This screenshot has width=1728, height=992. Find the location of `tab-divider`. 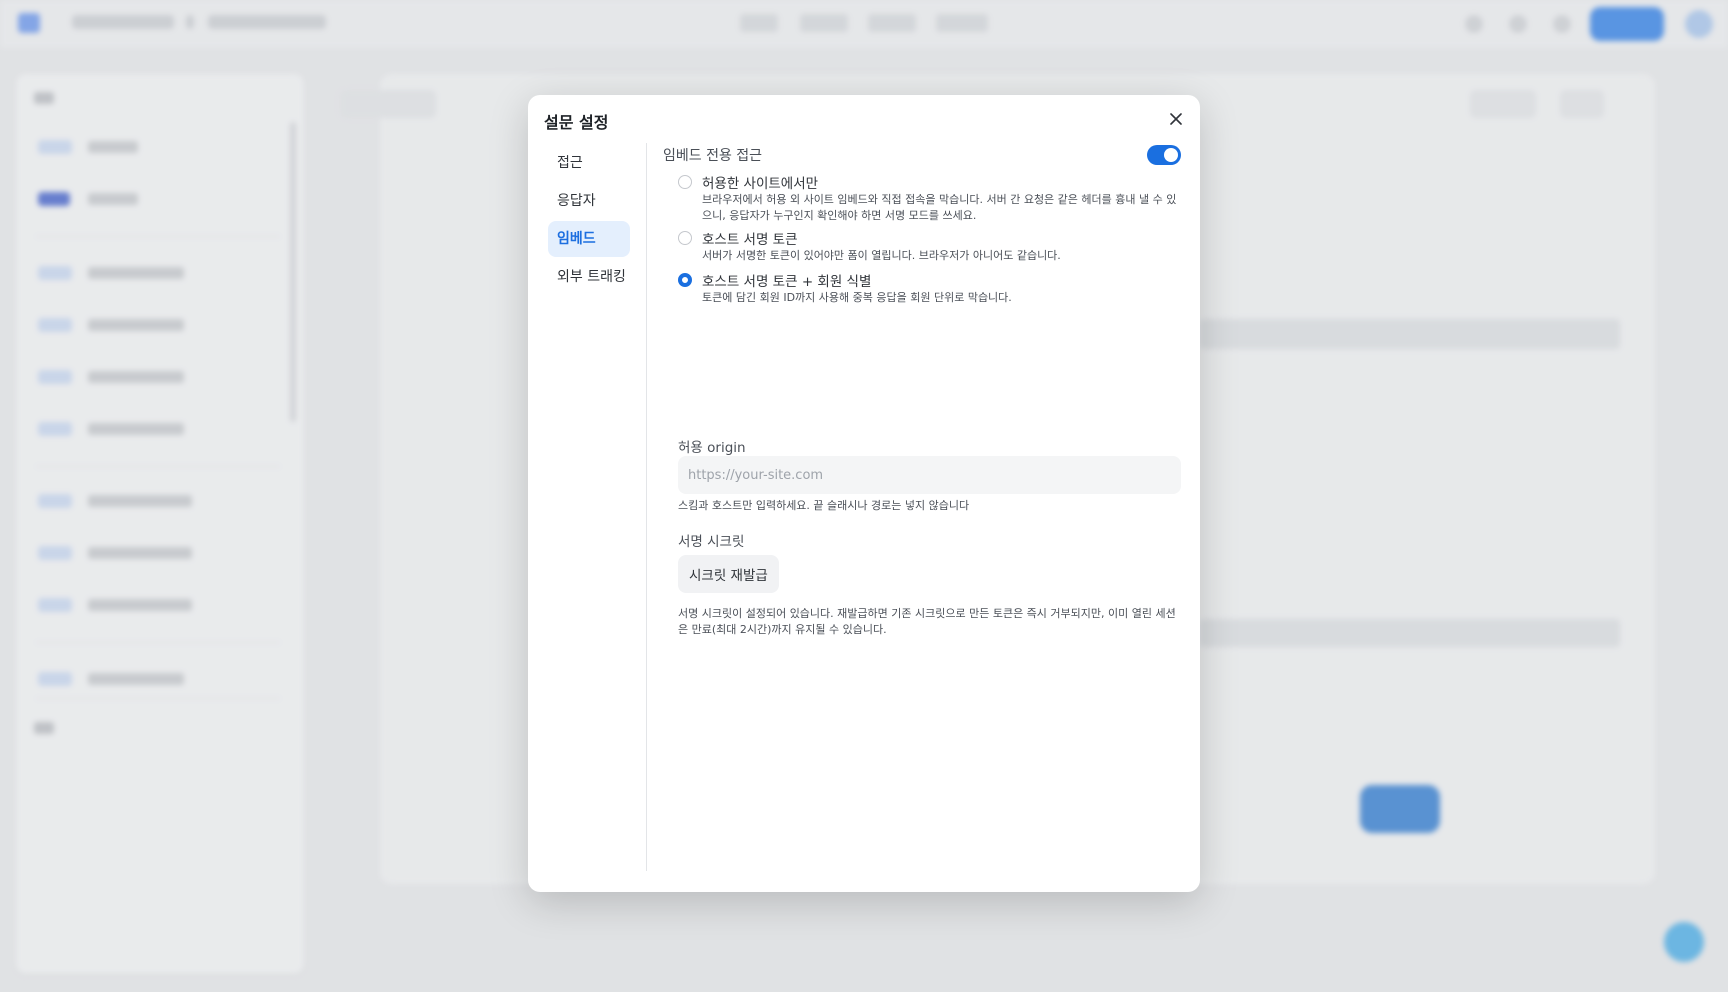

tab-divider is located at coordinates (646, 507).